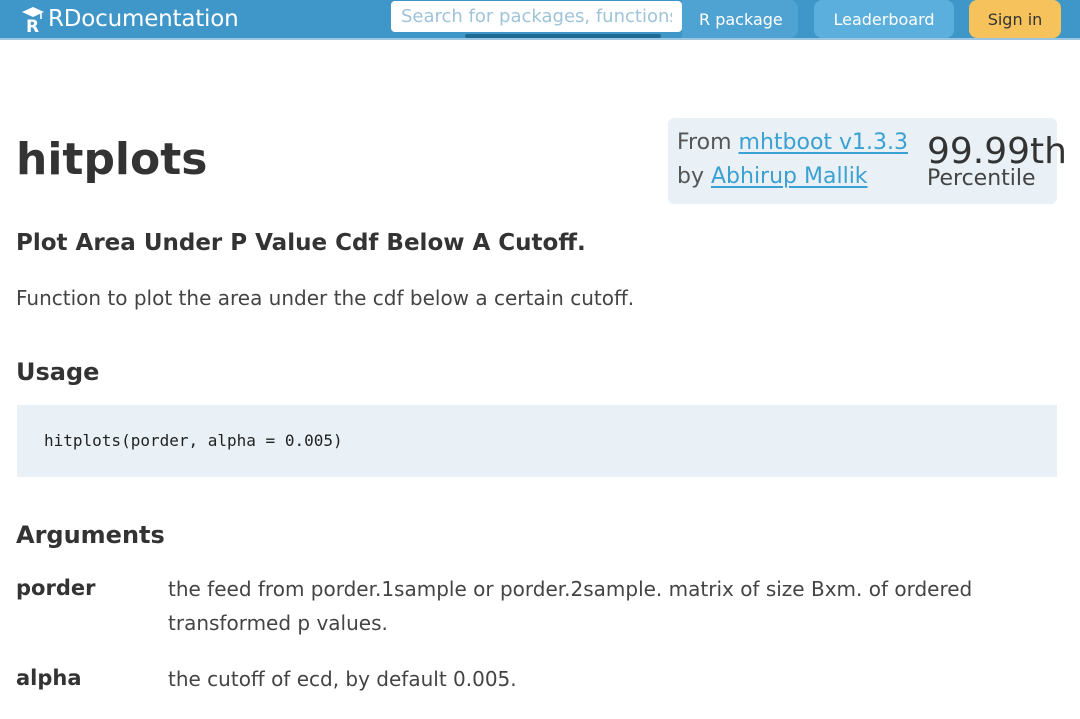 This screenshot has height=719, width=1080. I want to click on svg-text: R, so click(32, 25).